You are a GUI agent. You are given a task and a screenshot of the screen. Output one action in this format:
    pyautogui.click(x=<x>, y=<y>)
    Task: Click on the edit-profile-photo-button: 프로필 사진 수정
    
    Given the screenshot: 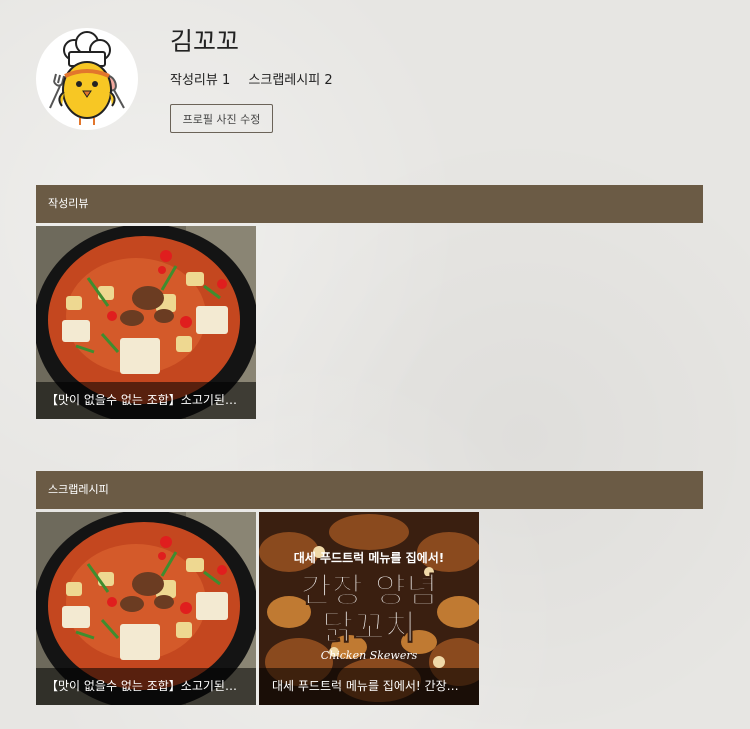 What is the action you would take?
    pyautogui.click(x=221, y=118)
    